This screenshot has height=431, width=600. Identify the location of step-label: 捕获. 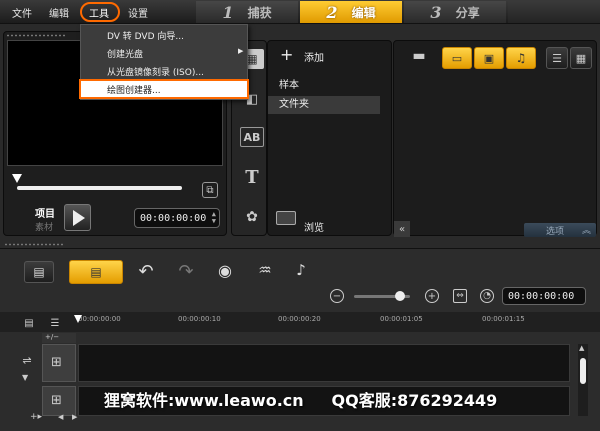
(259, 12).